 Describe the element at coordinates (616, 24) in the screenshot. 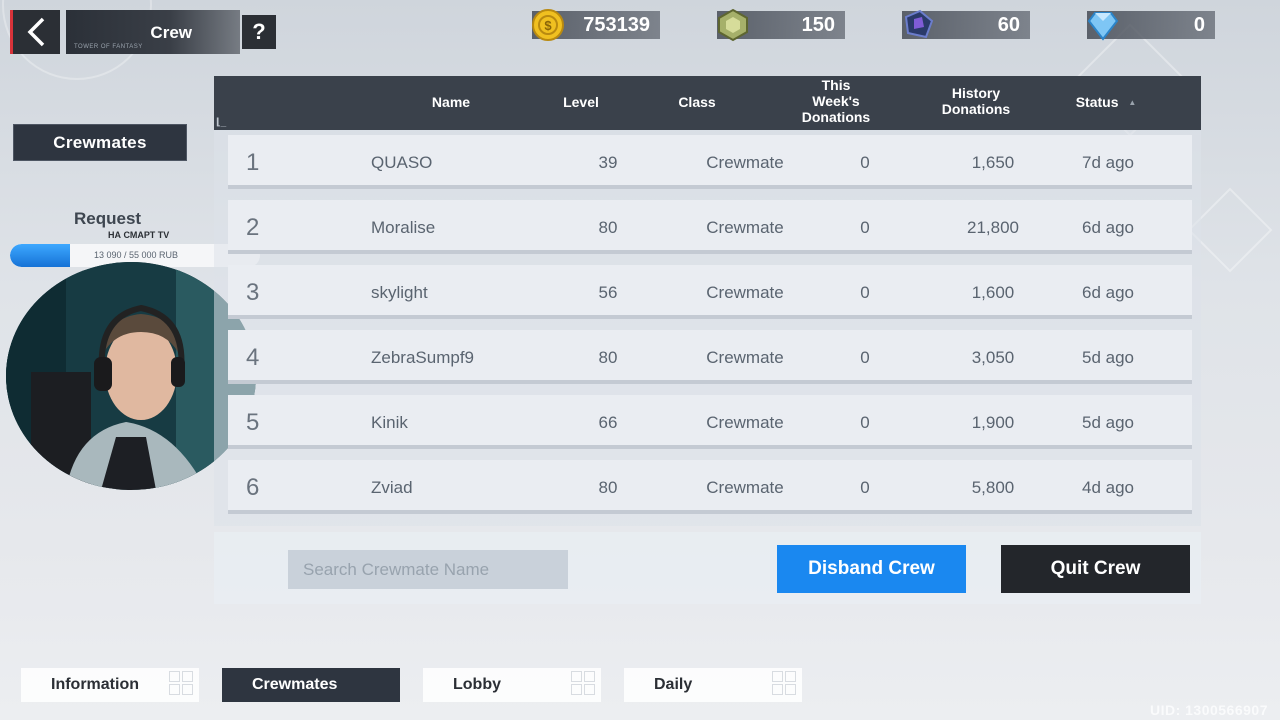

I see `currency-gold-value: 753139` at that location.